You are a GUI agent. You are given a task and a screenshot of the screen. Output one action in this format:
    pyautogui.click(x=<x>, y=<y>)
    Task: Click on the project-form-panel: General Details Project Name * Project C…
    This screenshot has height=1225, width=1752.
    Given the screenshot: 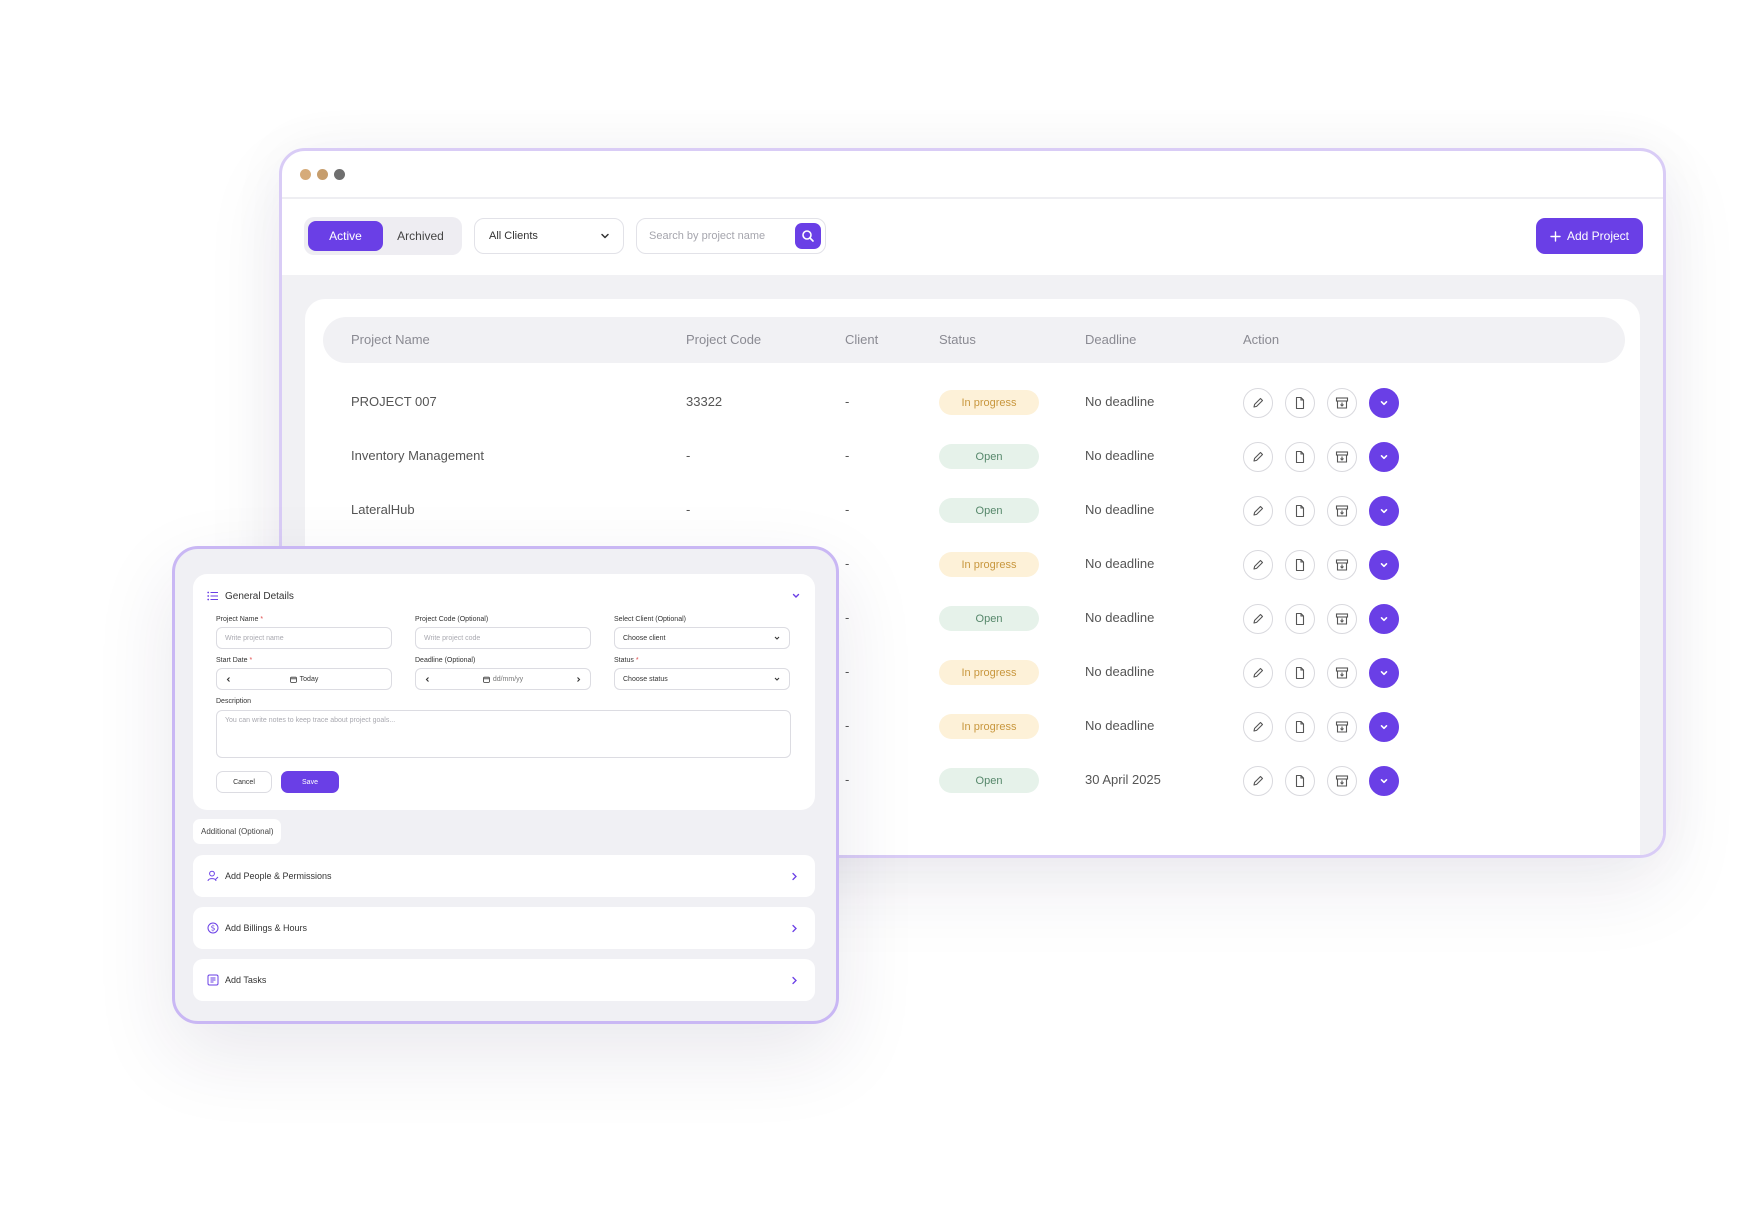 What is the action you would take?
    pyautogui.click(x=505, y=785)
    